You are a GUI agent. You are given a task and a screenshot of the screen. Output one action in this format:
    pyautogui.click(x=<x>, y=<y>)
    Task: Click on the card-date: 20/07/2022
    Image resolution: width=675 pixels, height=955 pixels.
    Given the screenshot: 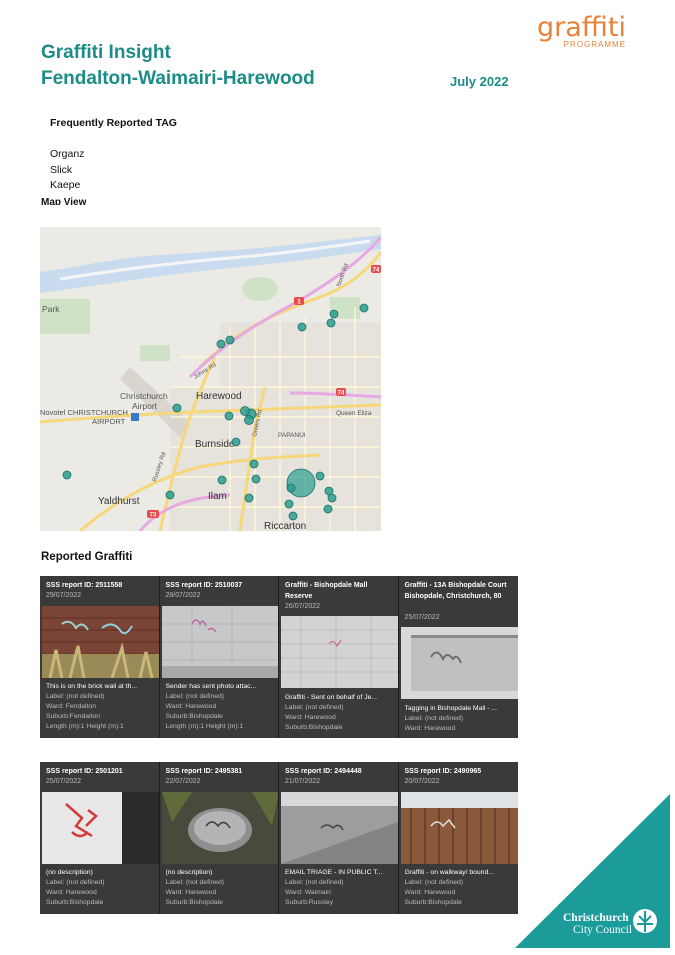 What is the action you would take?
    pyautogui.click(x=422, y=781)
    